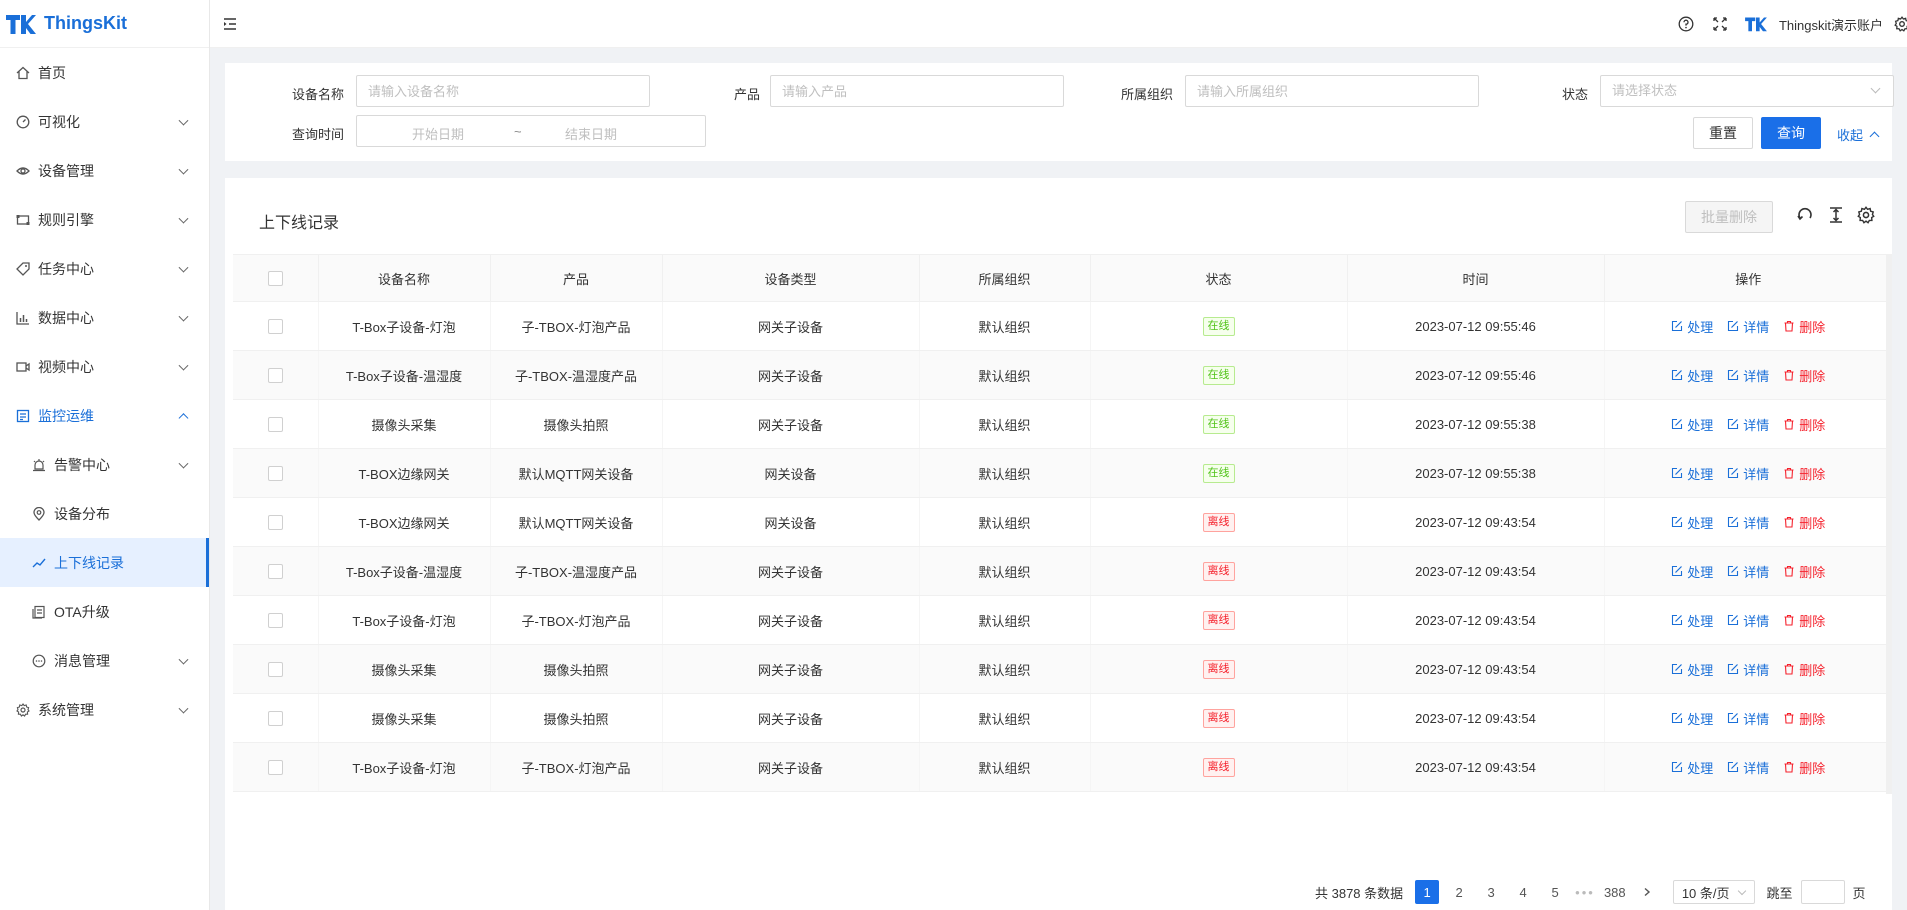 This screenshot has width=1907, height=910. I want to click on sidebar-item-rule-engine: 规则引擎, so click(104, 219).